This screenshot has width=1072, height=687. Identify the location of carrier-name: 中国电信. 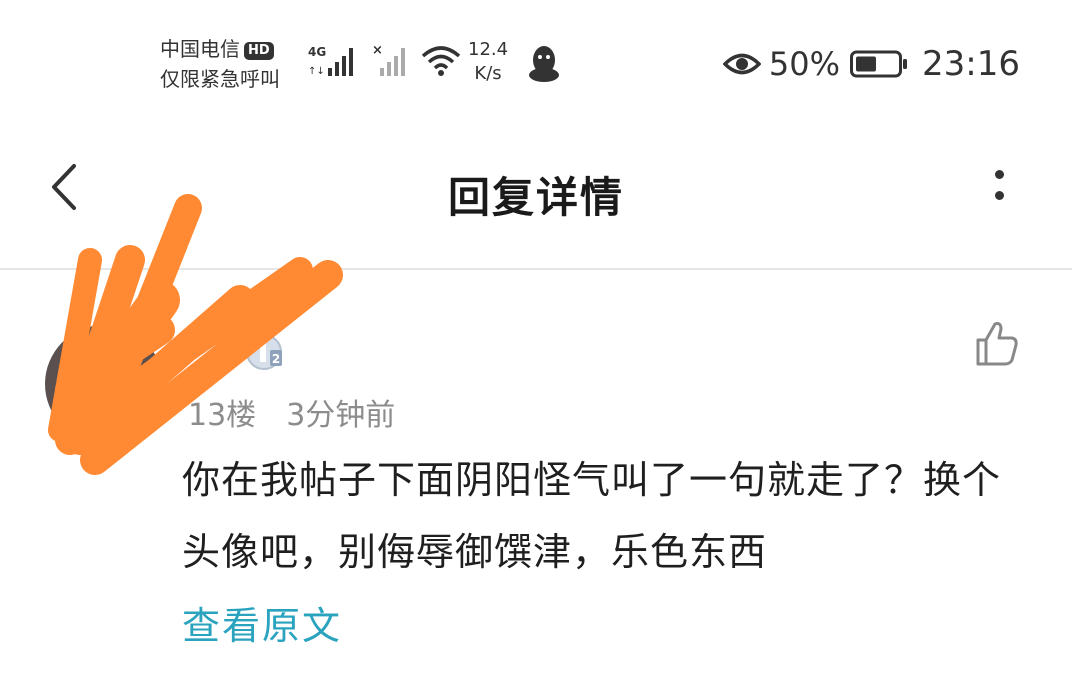
(200, 49).